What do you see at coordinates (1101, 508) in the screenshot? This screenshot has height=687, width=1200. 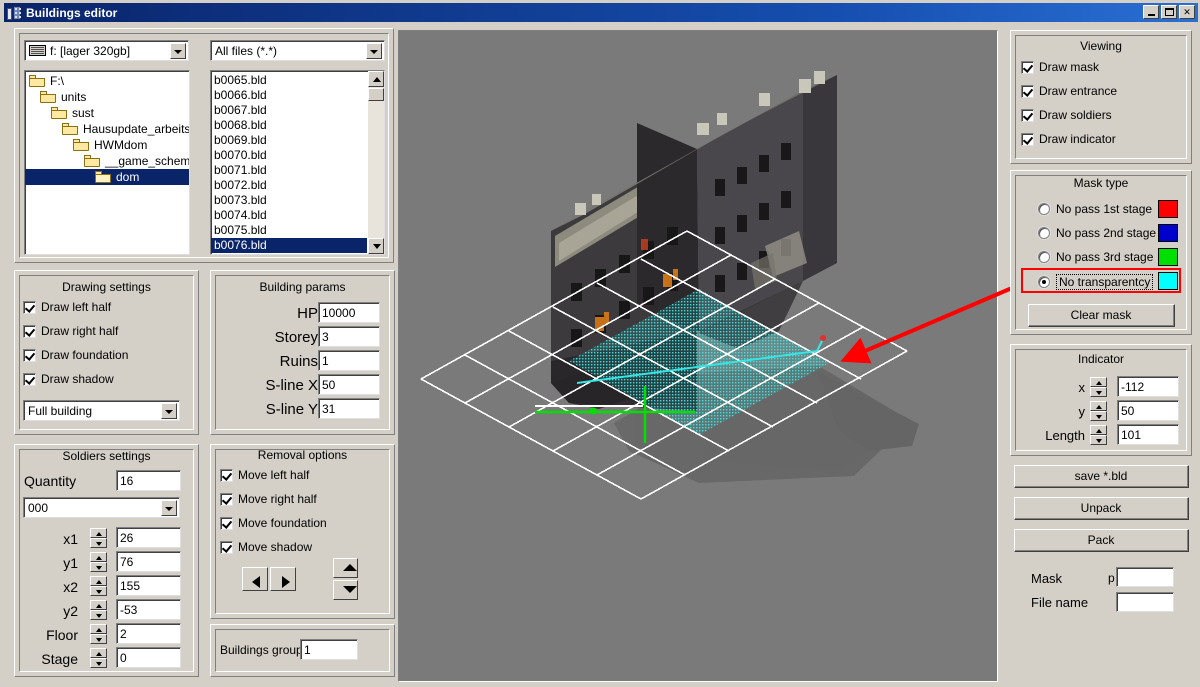 I see `unpack-button: Unpack` at bounding box center [1101, 508].